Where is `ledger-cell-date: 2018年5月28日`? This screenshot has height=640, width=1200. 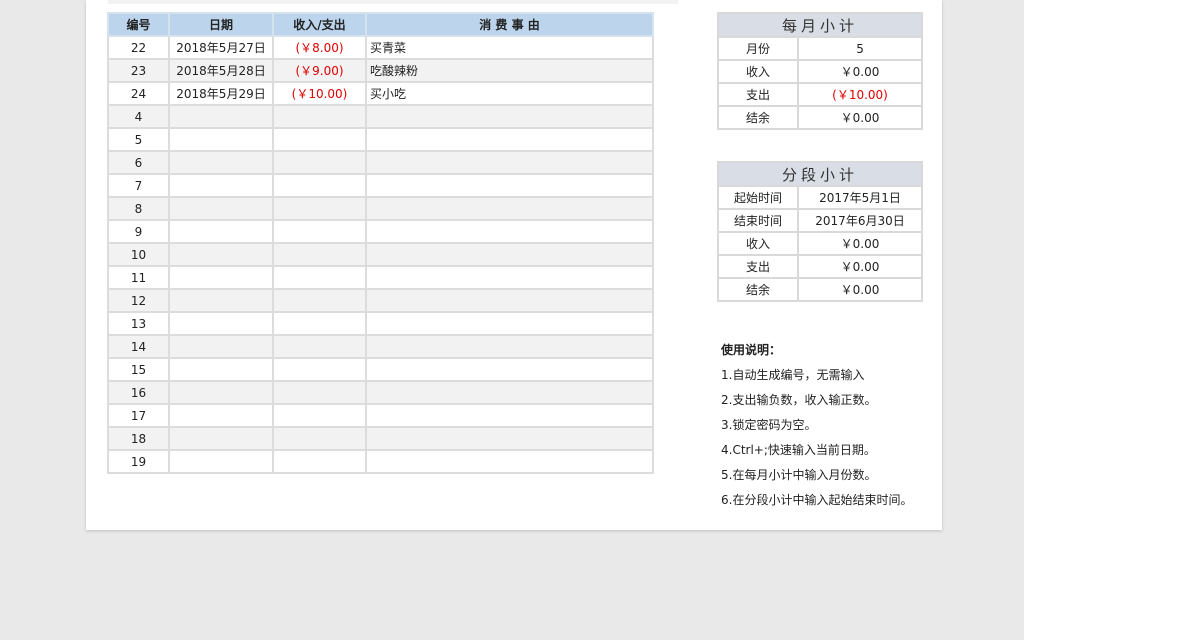
ledger-cell-date: 2018年5月28日 is located at coordinates (221, 70).